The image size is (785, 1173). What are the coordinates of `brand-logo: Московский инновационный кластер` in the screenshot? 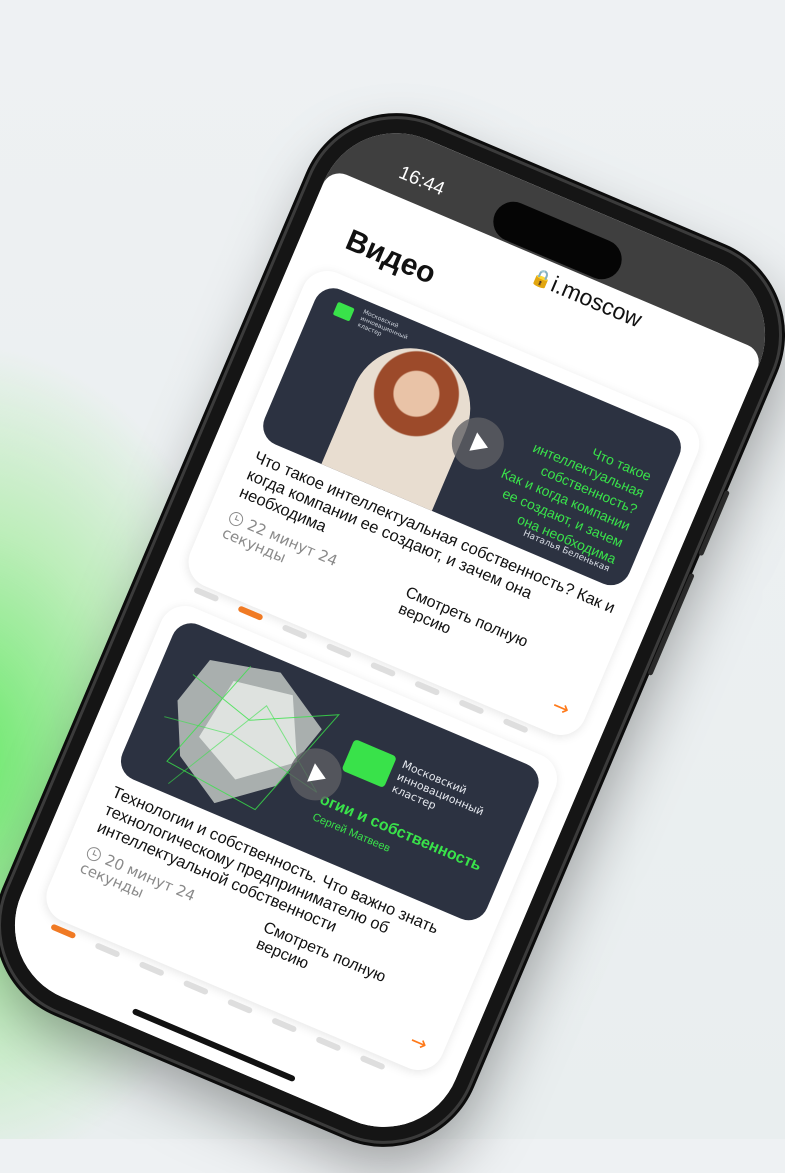 It's located at (371, 322).